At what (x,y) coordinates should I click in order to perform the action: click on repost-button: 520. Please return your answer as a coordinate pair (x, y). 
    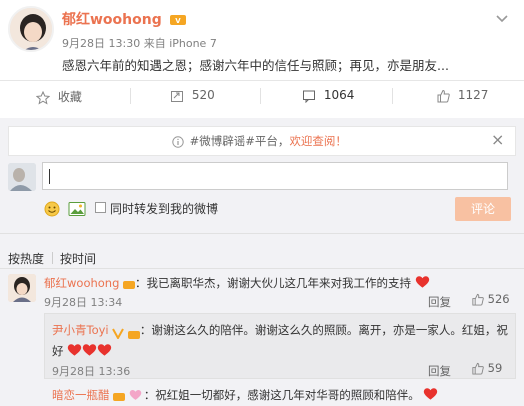
    Looking at the image, I should click on (192, 95).